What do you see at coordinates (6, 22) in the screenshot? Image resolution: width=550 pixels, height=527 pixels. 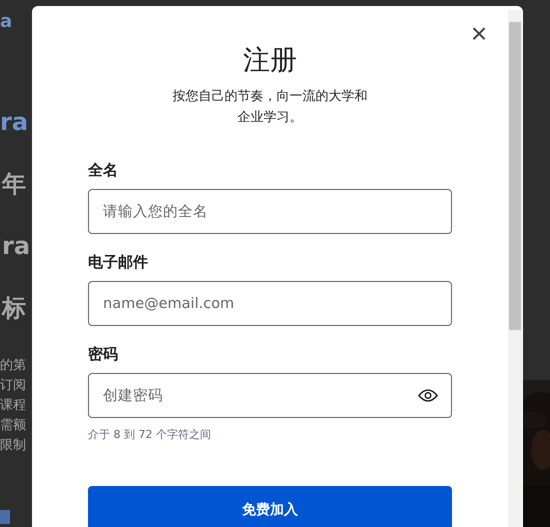 I see `background-text: a` at bounding box center [6, 22].